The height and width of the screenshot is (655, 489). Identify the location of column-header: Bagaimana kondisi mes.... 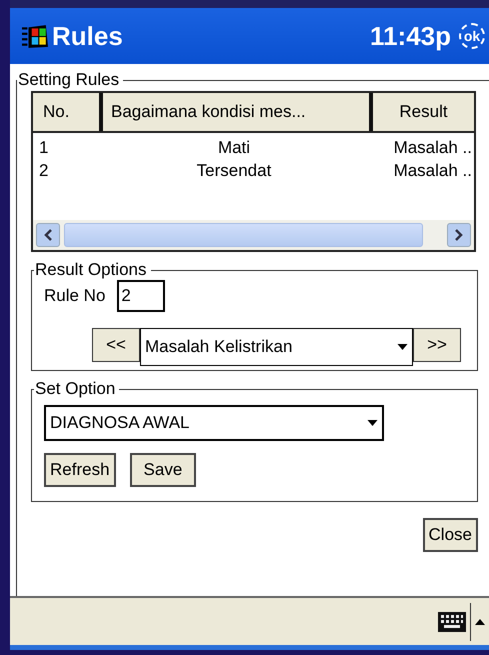
(234, 112).